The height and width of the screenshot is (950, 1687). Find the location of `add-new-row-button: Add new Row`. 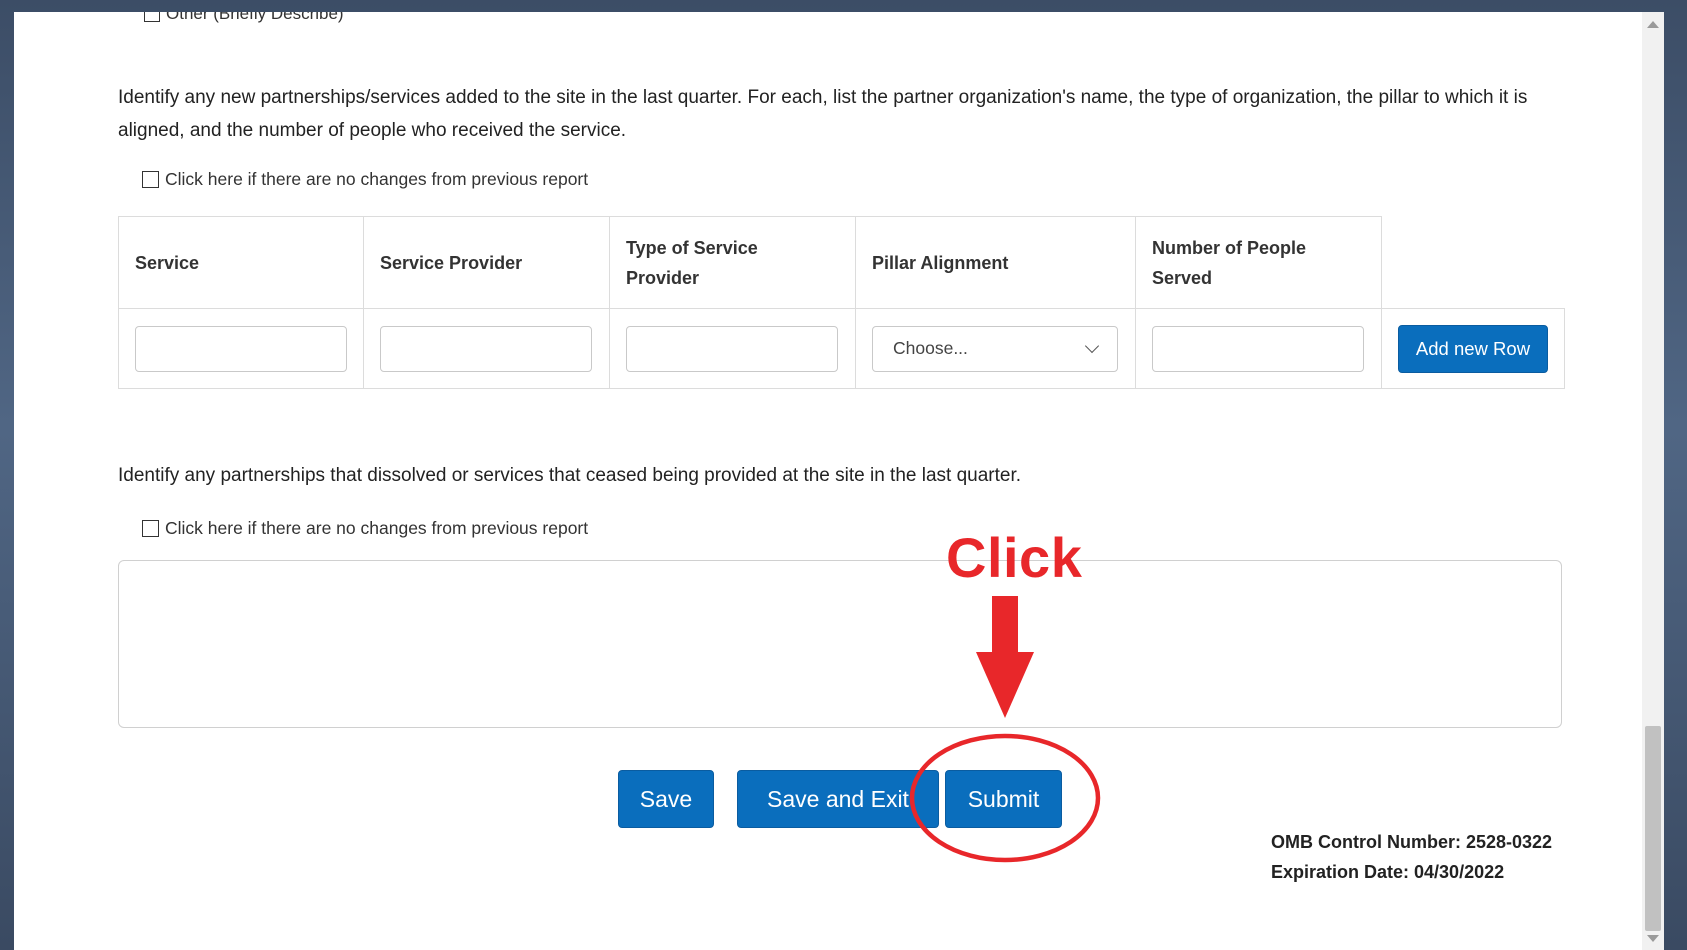

add-new-row-button: Add new Row is located at coordinates (1473, 348).